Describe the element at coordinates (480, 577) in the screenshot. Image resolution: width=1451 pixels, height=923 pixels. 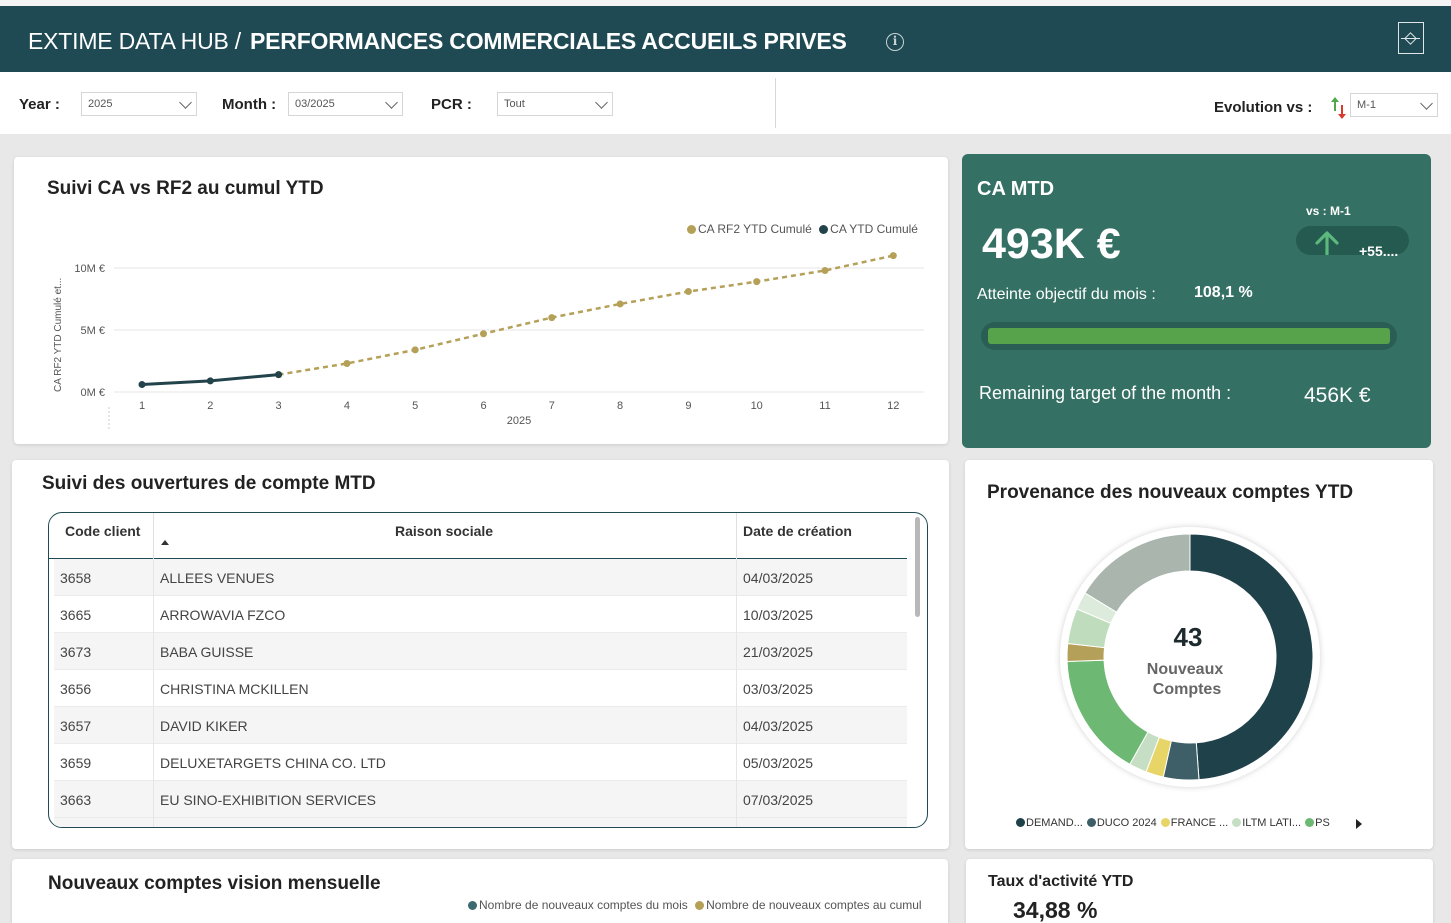
I see `table-row: 3658 ALLEES VENUES 04/03/2025` at that location.